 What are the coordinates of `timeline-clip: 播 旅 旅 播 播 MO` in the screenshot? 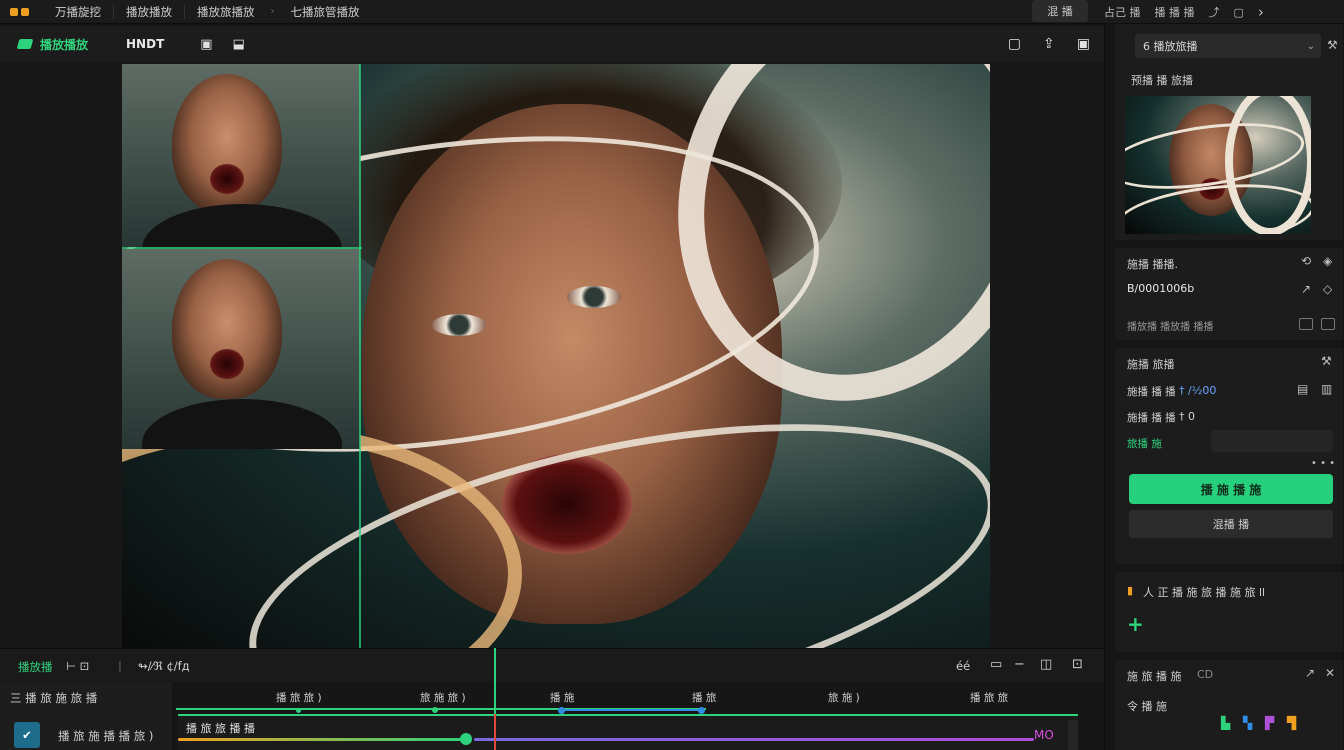 It's located at (628, 732).